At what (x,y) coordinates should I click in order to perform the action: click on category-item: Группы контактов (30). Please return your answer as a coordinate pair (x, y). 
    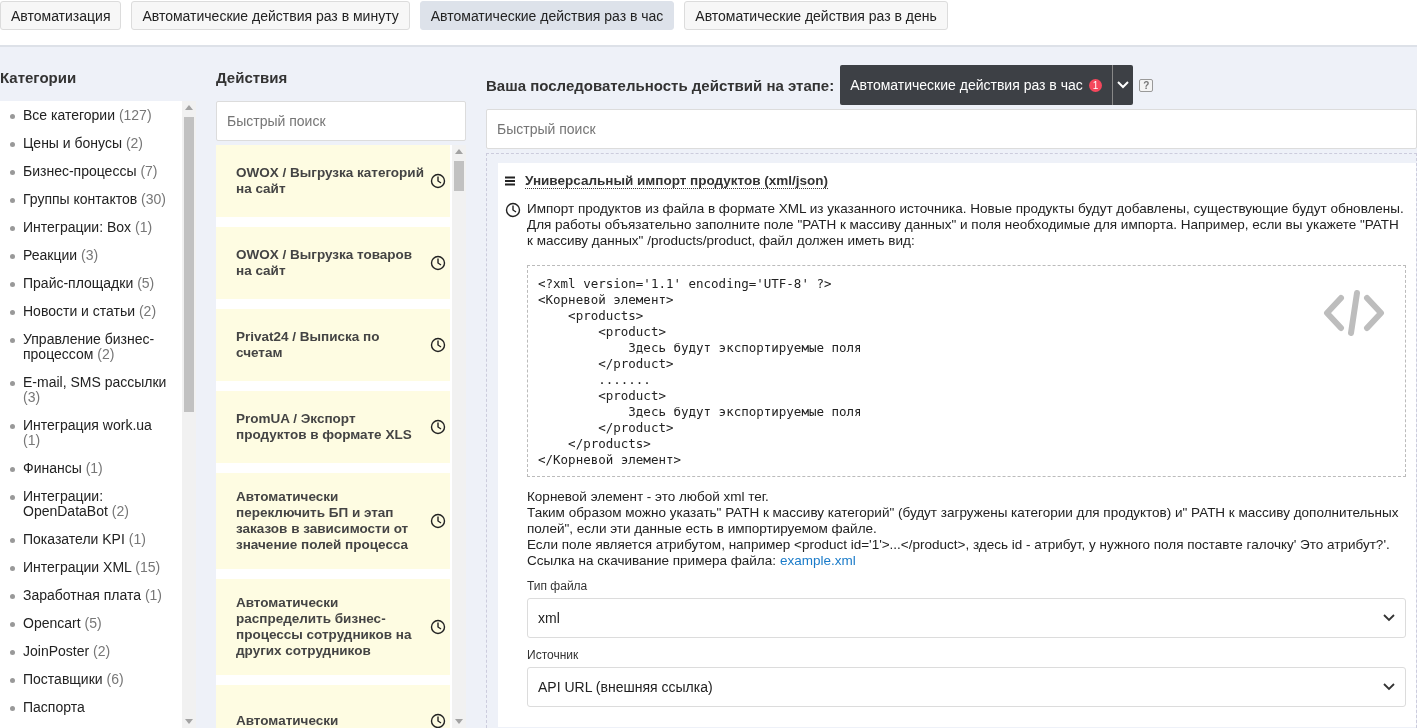
    Looking at the image, I should click on (90, 199).